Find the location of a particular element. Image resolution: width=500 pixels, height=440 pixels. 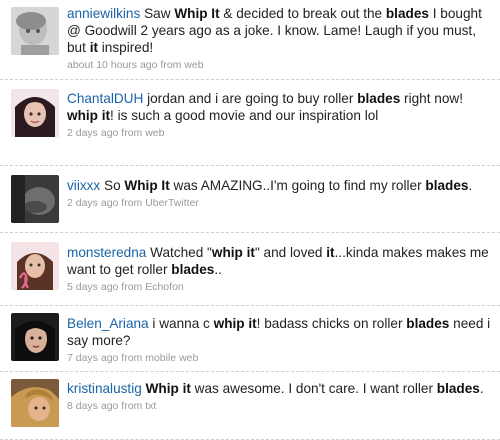

avatar-pink-ribbon-icon is located at coordinates (35, 266).